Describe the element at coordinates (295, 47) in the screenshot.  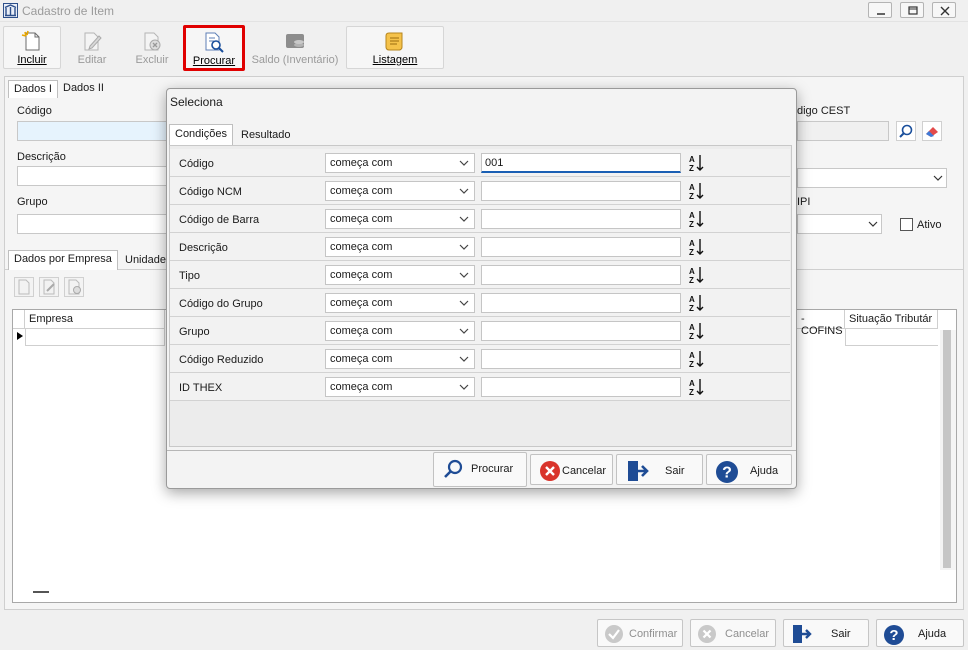
I see `saldo-inventario-button: Saldo (Inventário)` at that location.